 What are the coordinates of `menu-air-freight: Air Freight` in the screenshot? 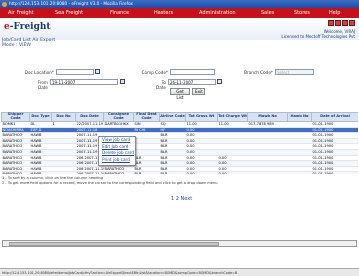 It's located at (21, 13).